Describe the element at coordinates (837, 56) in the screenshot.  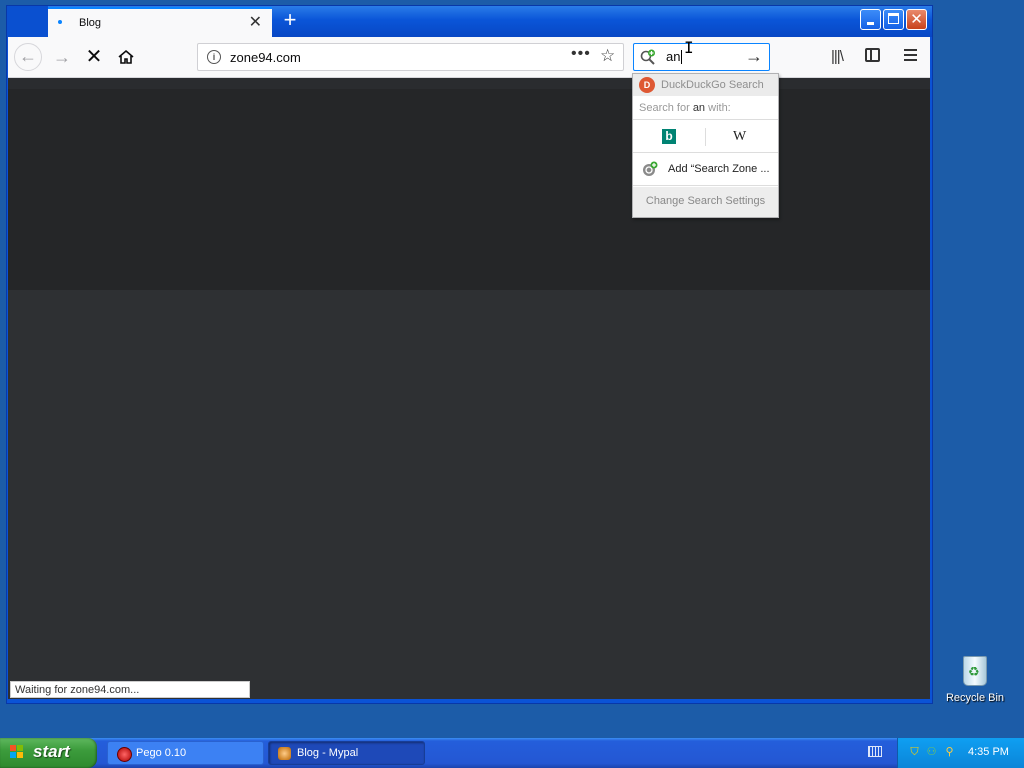
I see `library-icon: |||\` at that location.